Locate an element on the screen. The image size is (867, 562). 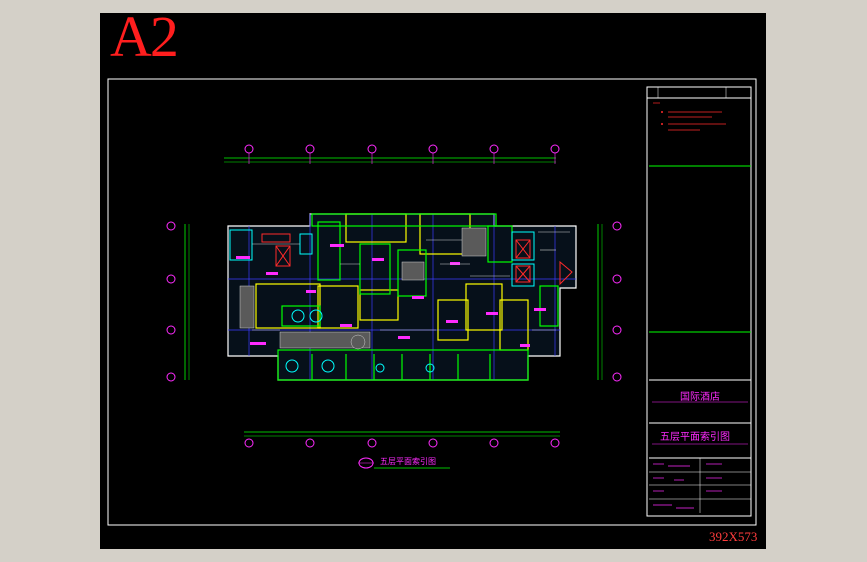
right-dimension-line is located at coordinates (609, 301).